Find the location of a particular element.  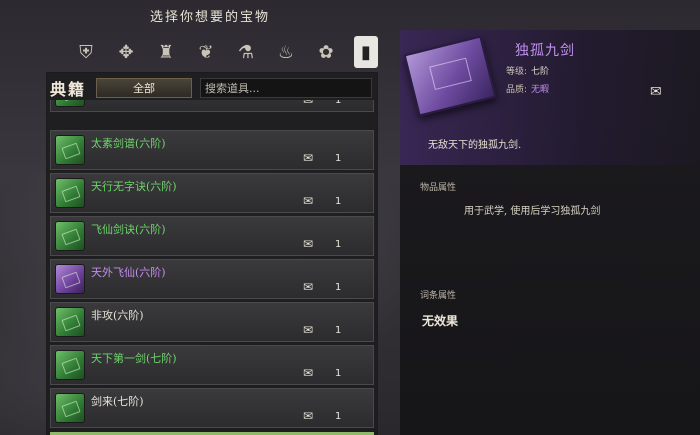

list-item: 天行无字诀(六阶) ✉ 1 is located at coordinates (212, 193).